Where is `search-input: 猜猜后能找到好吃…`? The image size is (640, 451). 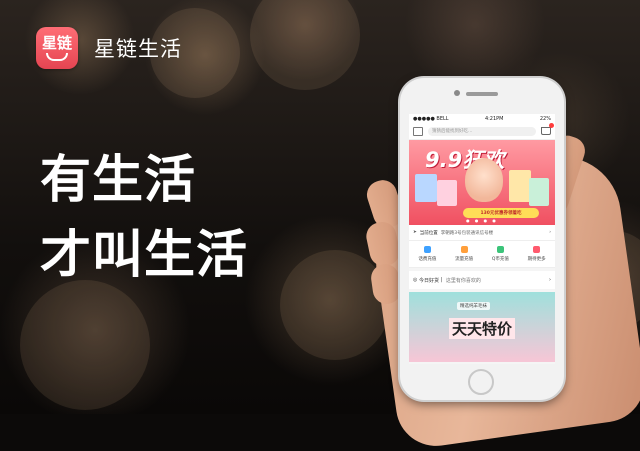
search-input: 猜猜后能找到好吃… is located at coordinates (482, 131).